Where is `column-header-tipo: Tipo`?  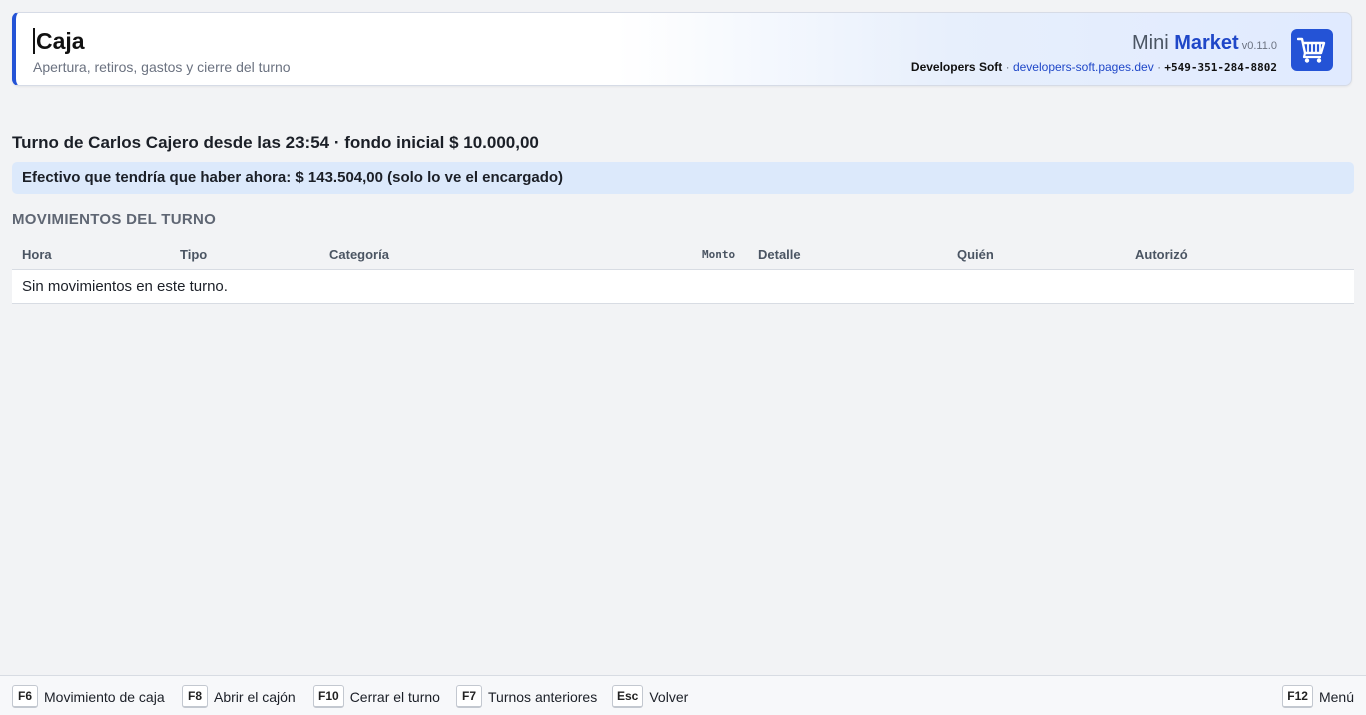 column-header-tipo: Tipo is located at coordinates (194, 254).